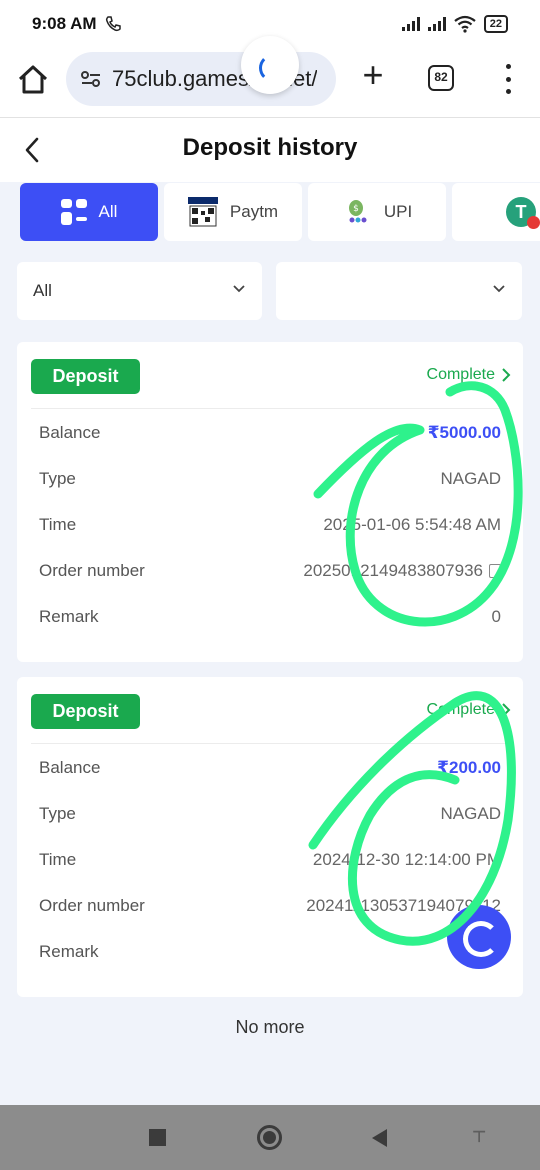 This screenshot has width=540, height=1170. Describe the element at coordinates (157, 1137) in the screenshot. I see `recent-apps-button` at that location.